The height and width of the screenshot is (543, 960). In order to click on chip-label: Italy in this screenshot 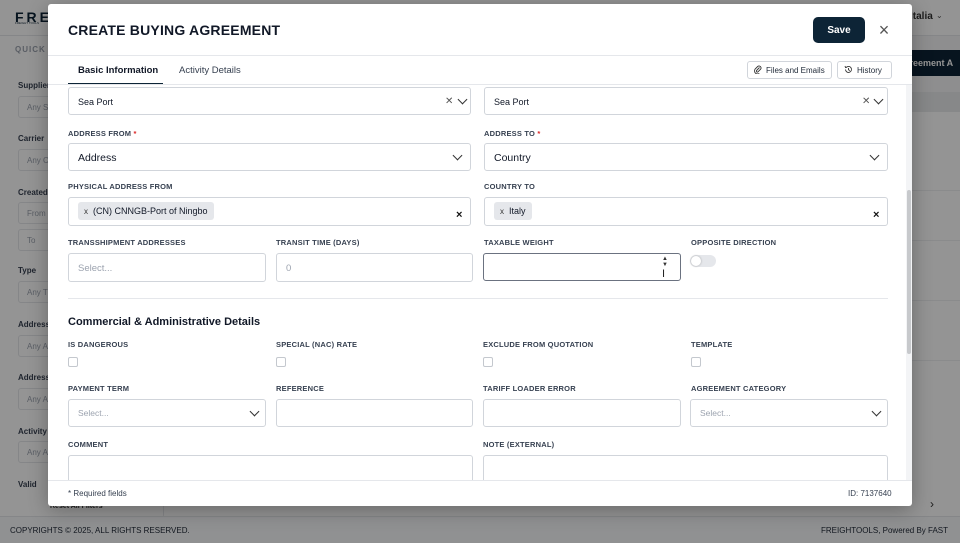, I will do `click(517, 211)`.